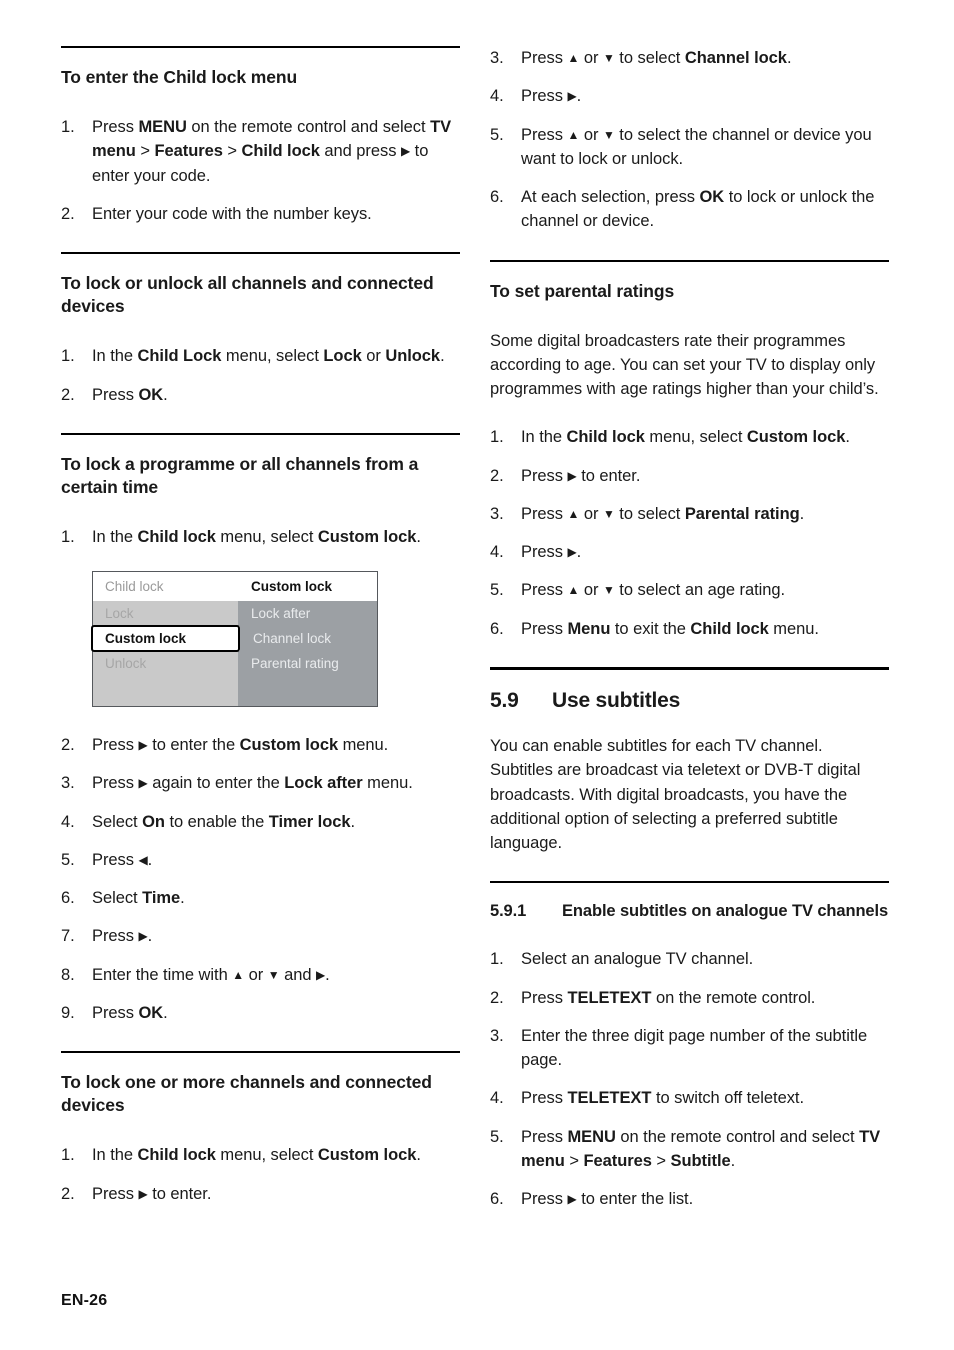 This screenshot has width=954, height=1350. What do you see at coordinates (342, 356) in the screenshot?
I see `emphasis-text: Lock` at bounding box center [342, 356].